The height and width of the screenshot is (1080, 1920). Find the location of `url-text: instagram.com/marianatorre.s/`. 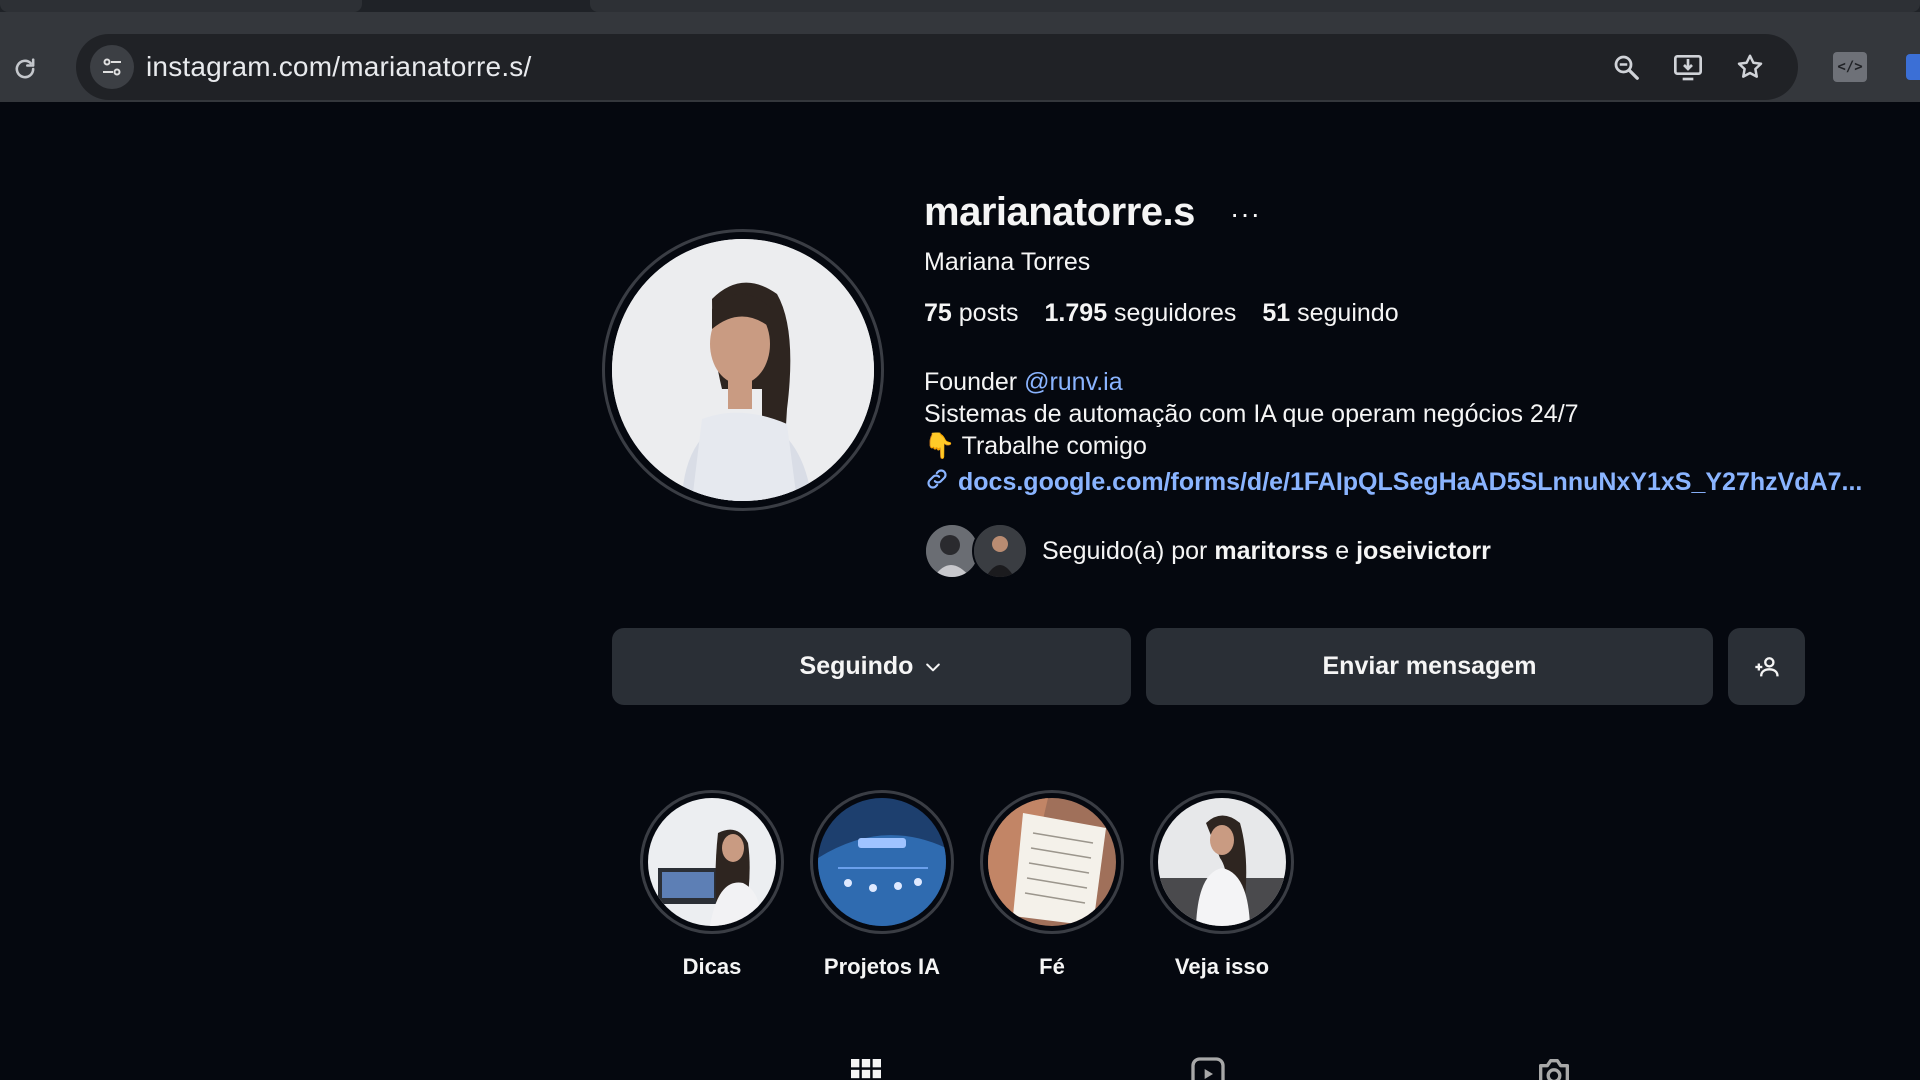

url-text: instagram.com/marianatorre.s/ is located at coordinates (338, 67).